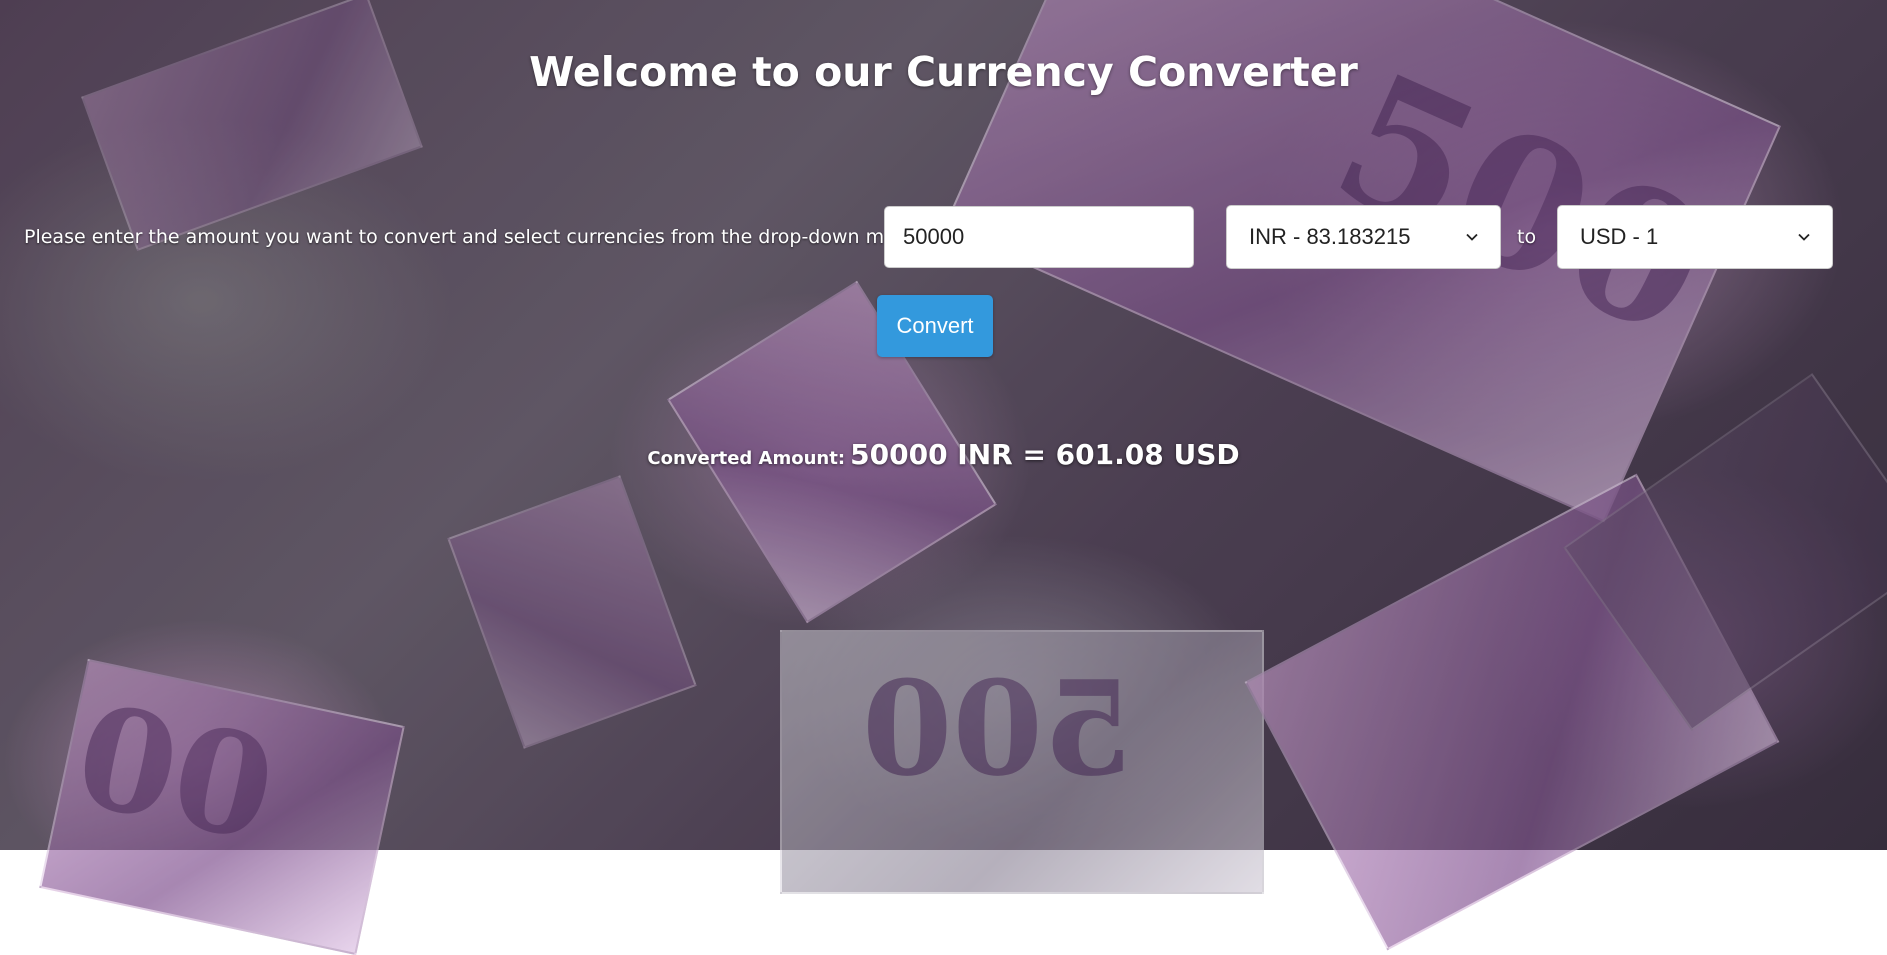 The image size is (1887, 955). I want to click on from-currency-select: INR - 83.183215, so click(1363, 237).